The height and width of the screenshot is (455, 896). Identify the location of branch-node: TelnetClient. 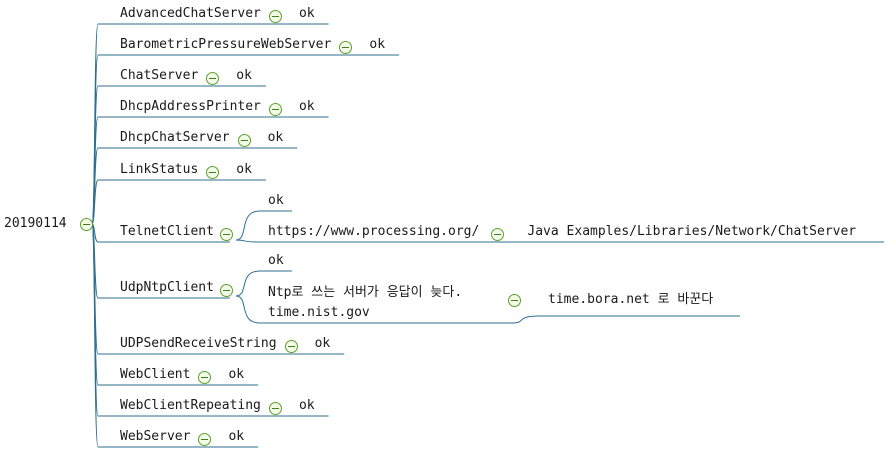
(167, 232).